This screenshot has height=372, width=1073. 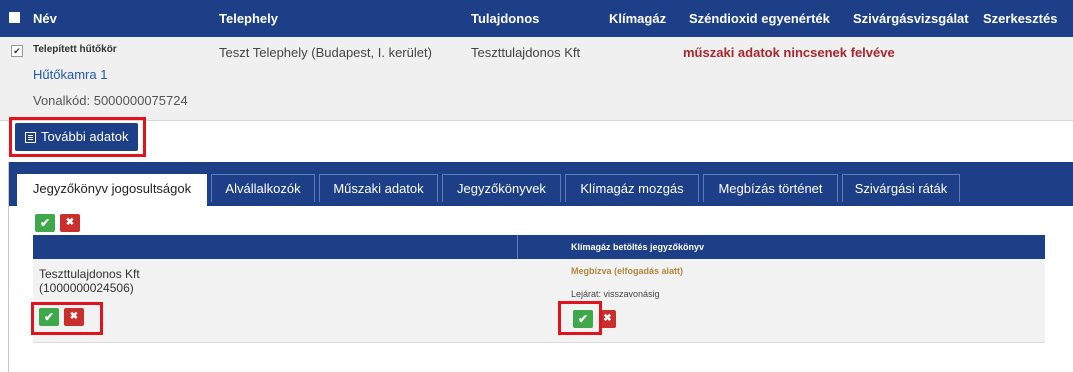 What do you see at coordinates (14, 17) in the screenshot?
I see `select-all-checkbox` at bounding box center [14, 17].